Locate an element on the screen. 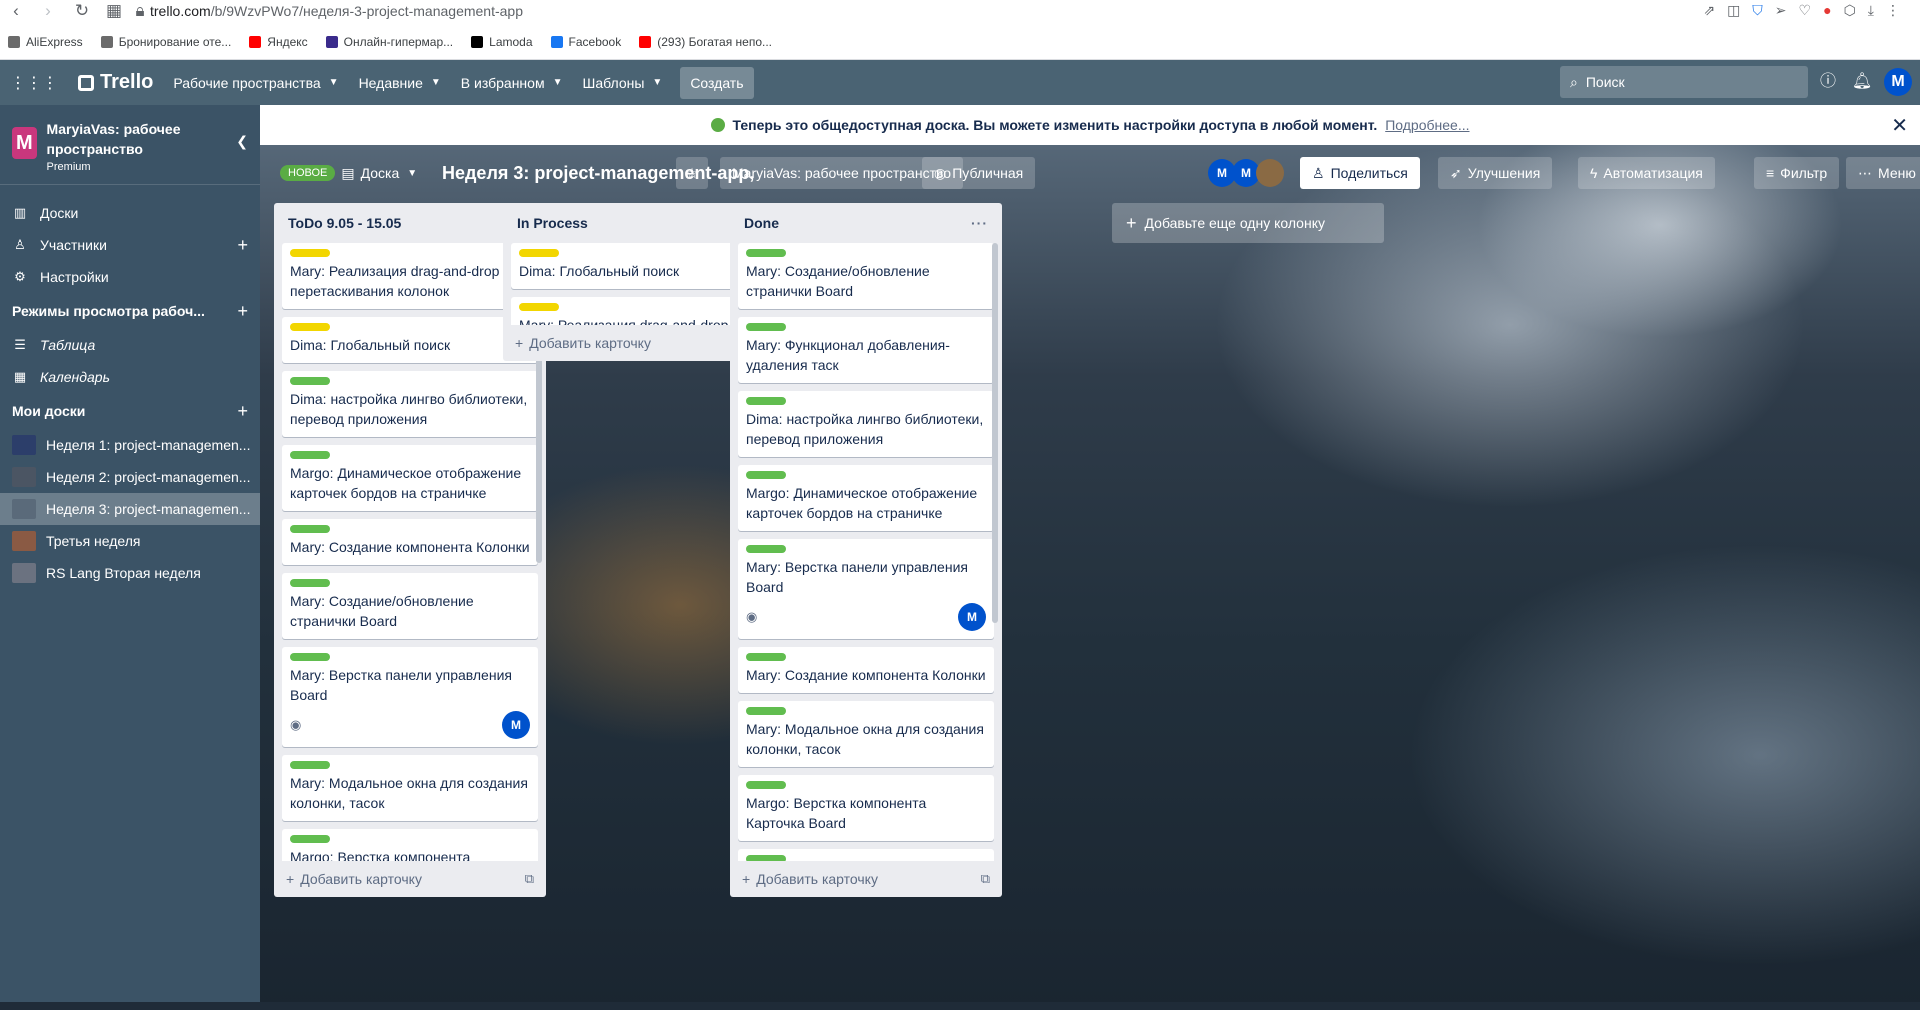  download-icon: ⤓ is located at coordinates (1871, 10).